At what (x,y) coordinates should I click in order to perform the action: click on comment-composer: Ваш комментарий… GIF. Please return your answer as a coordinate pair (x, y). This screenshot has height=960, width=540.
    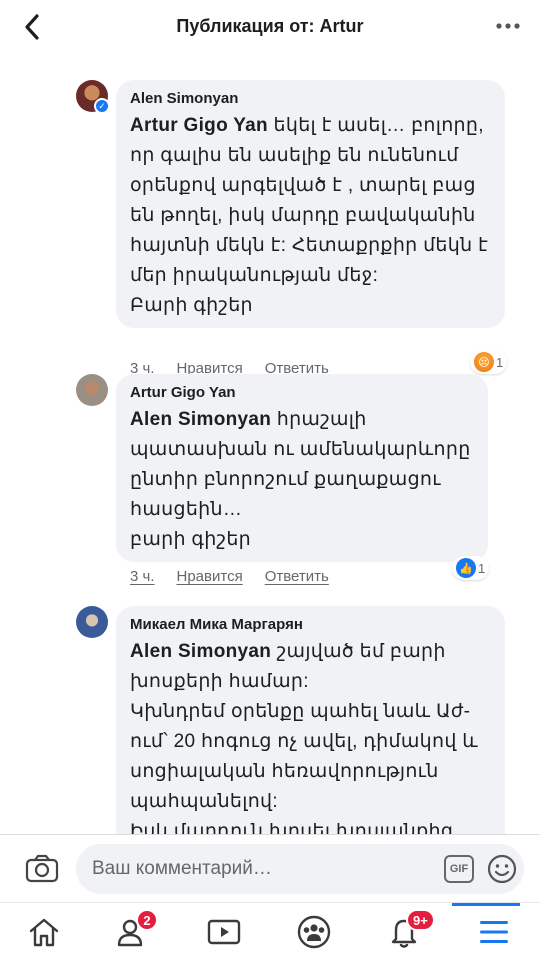
    Looking at the image, I should click on (270, 868).